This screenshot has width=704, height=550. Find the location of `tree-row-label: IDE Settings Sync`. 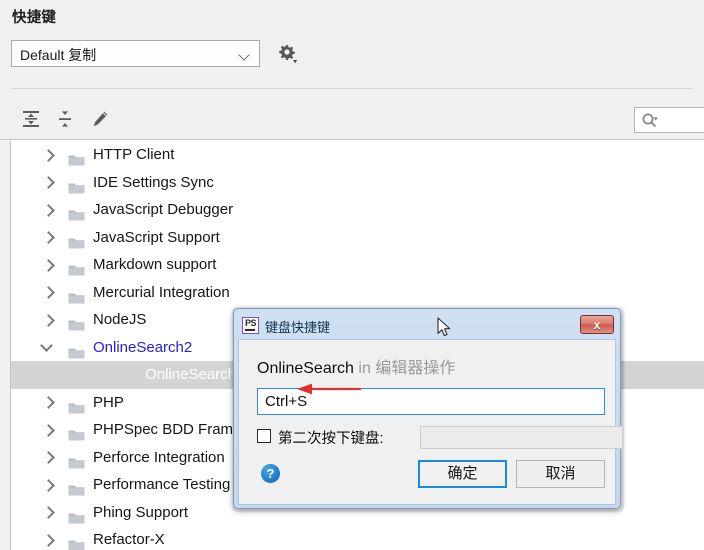

tree-row-label: IDE Settings Sync is located at coordinates (153, 182).